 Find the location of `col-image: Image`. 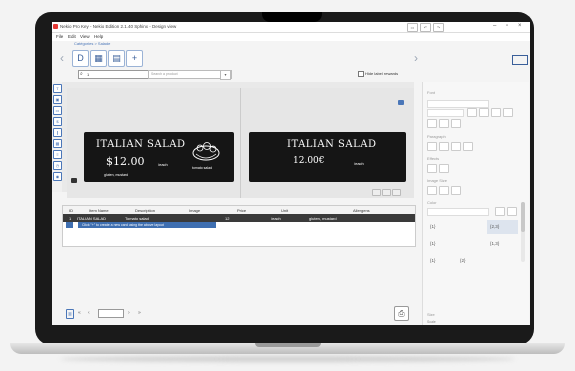

col-image: Image is located at coordinates (194, 210).